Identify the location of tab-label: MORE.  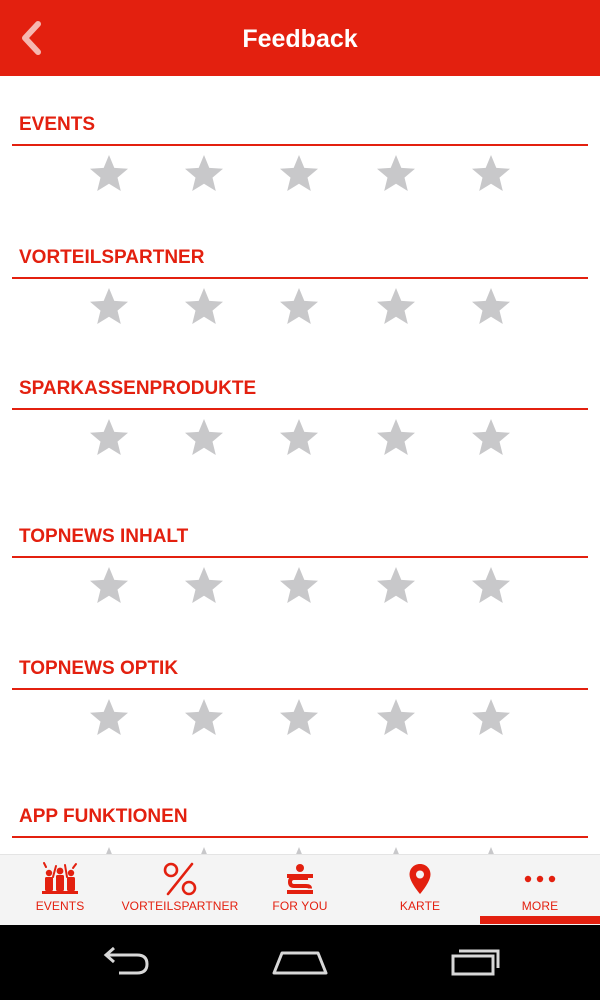
(540, 906).